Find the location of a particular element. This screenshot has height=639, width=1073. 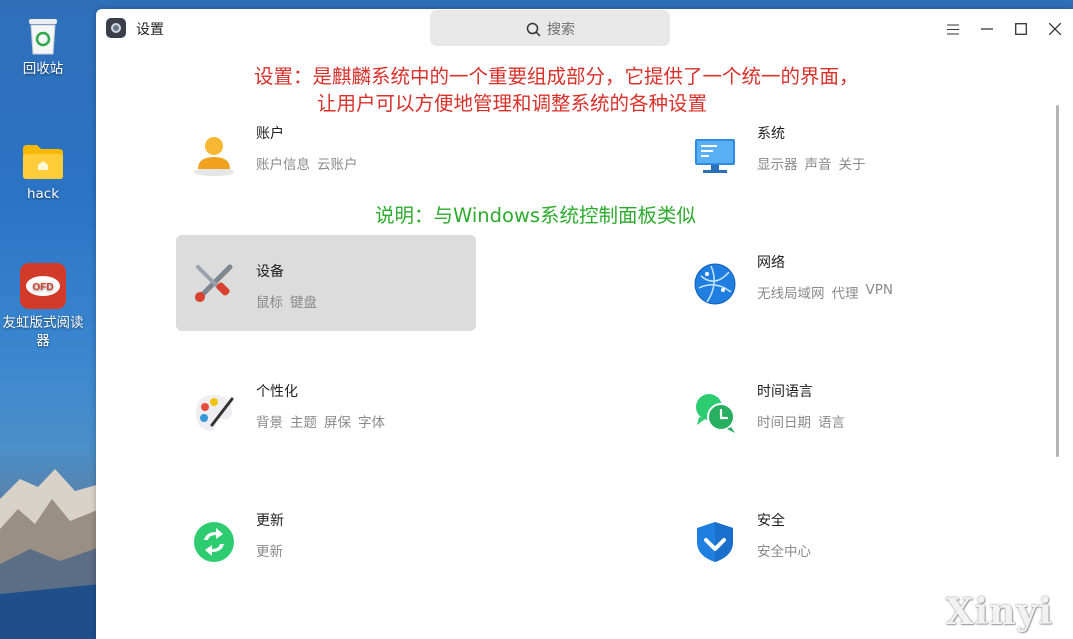

account-icon is located at coordinates (214, 156).